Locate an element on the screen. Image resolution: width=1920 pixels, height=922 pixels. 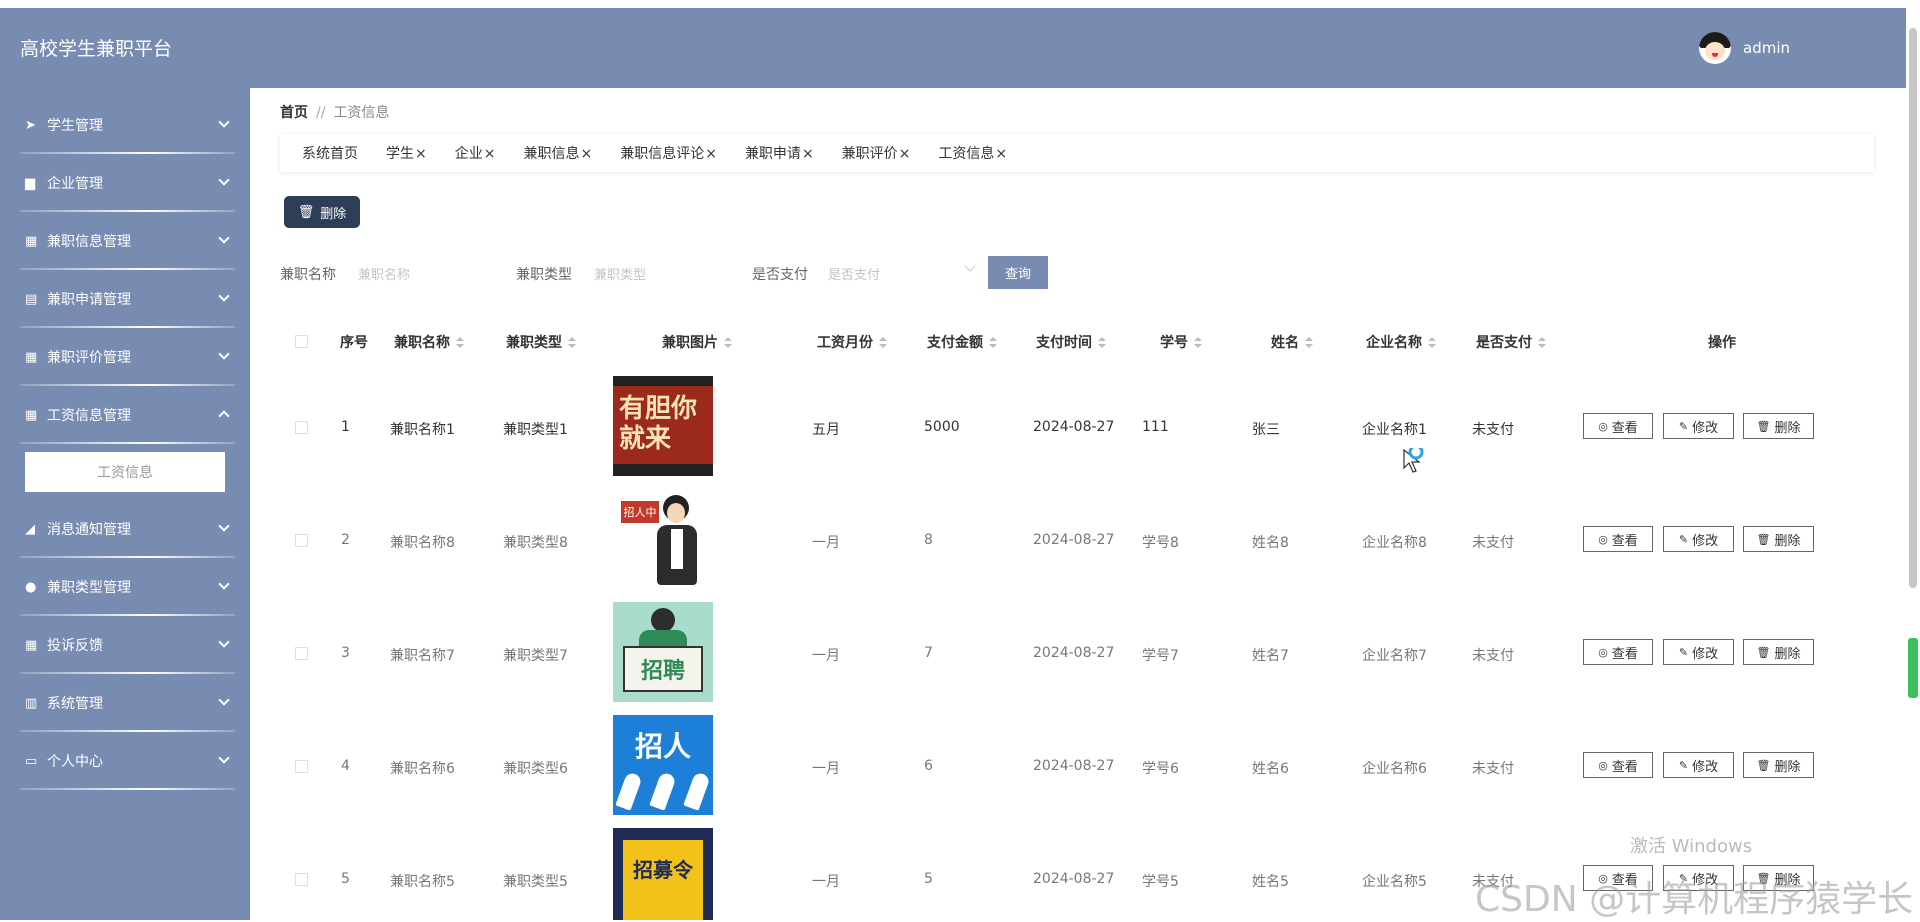
sidebar-item-salary: ▦ 工资信息管理 is located at coordinates (125, 415).